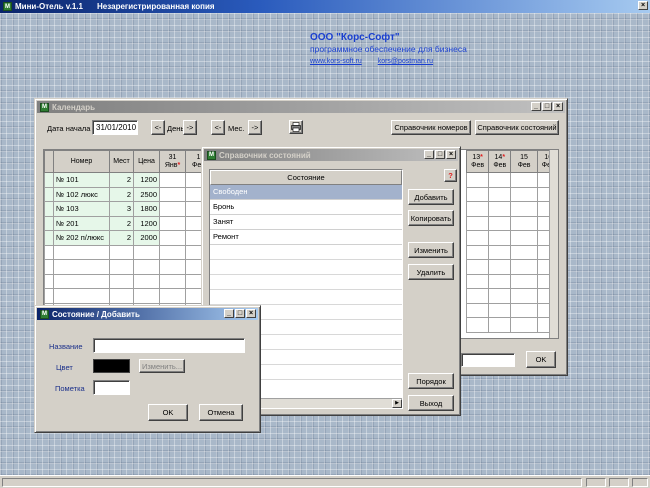 The height and width of the screenshot is (488, 650). I want to click on states-list-item: Занят, so click(306, 222).